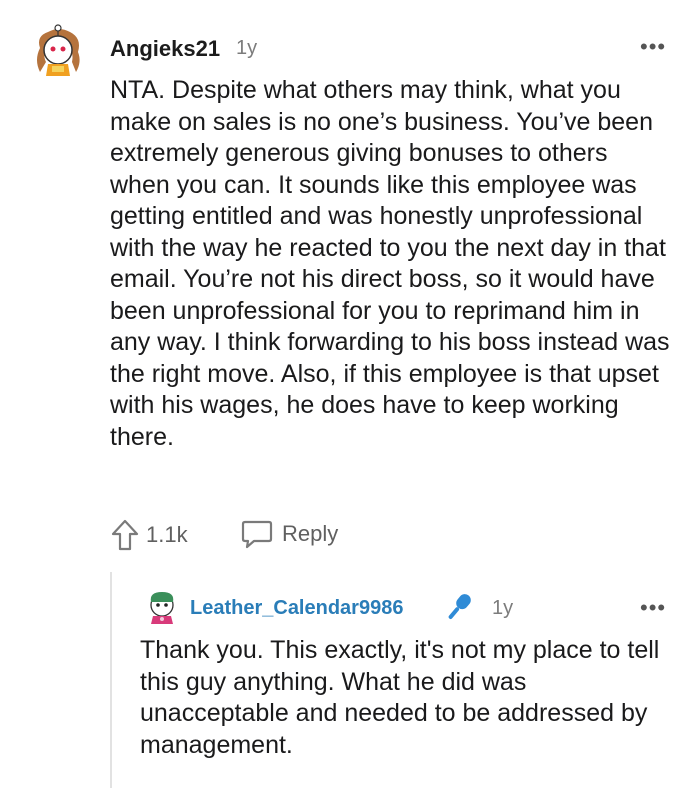 The height and width of the screenshot is (788, 700). I want to click on upvote-arrow-icon, so click(125, 535).